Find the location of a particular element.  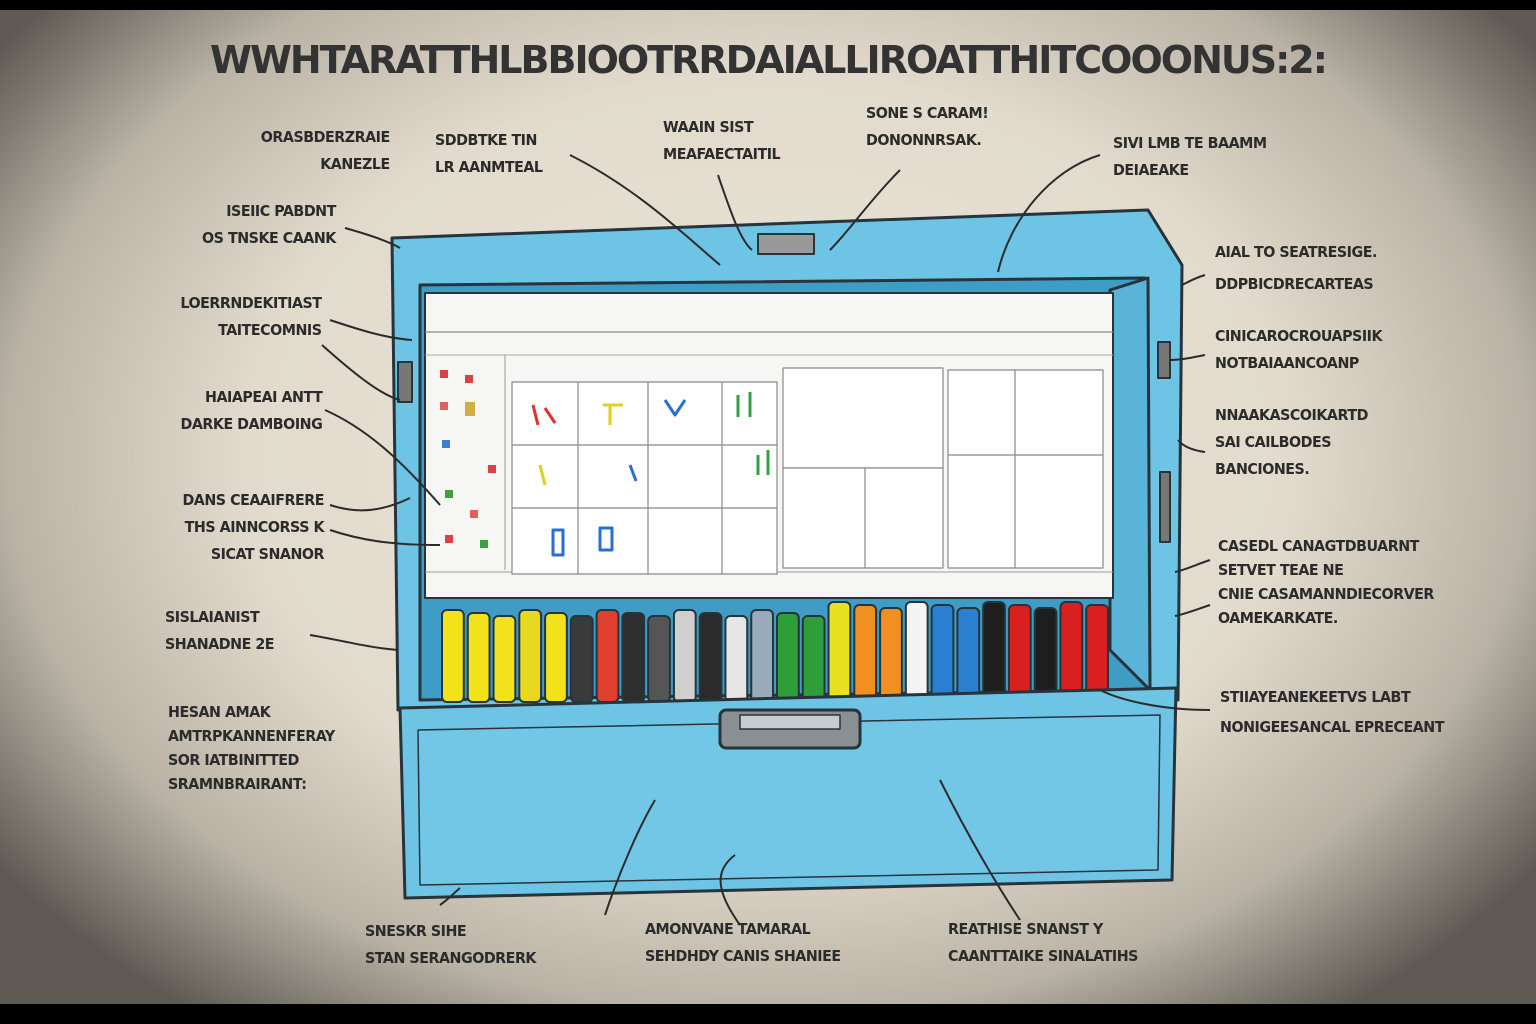

hinge-left is located at coordinates (405, 382).